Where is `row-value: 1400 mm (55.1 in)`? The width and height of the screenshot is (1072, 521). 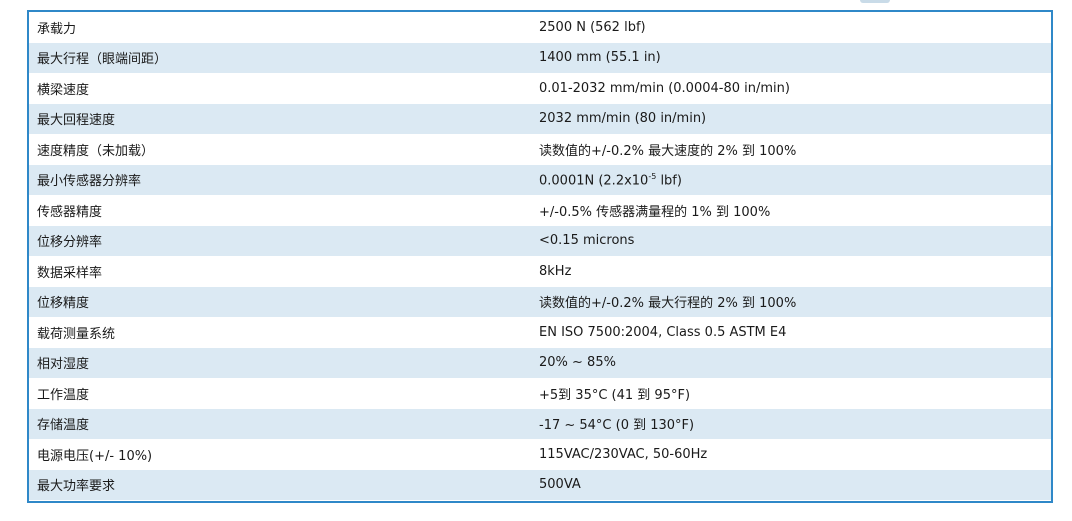 row-value: 1400 mm (55.1 in) is located at coordinates (600, 58).